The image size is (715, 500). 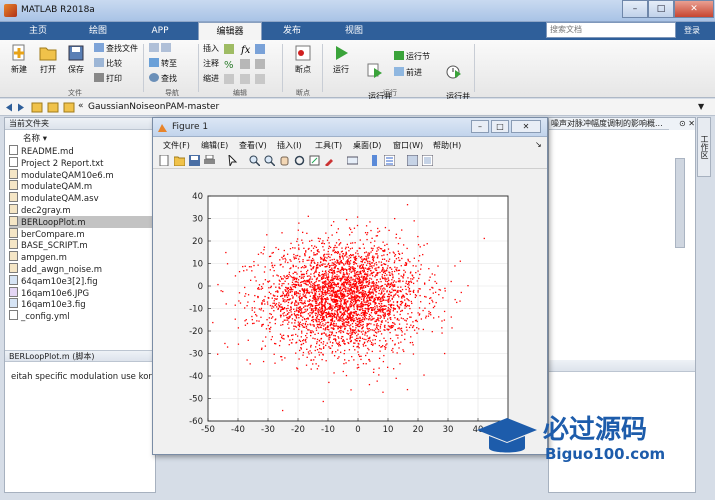 What do you see at coordinates (500, 126) in the screenshot?
I see `figure-maximize-button: □` at bounding box center [500, 126].